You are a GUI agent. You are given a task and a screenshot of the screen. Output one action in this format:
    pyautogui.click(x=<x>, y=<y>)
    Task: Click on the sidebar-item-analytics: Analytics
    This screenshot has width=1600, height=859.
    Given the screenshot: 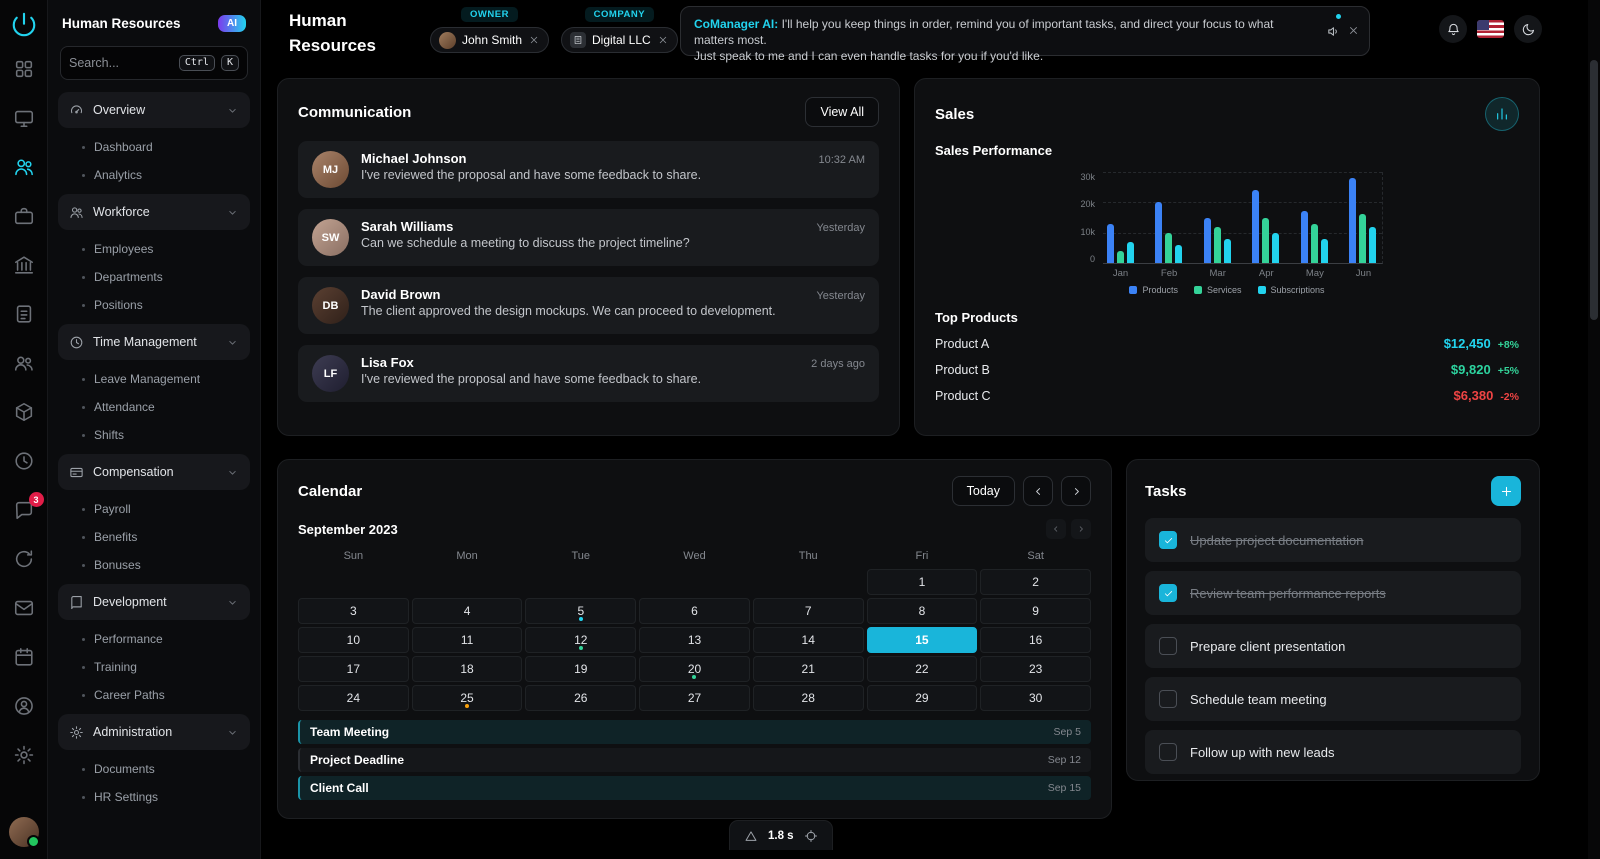 What is the action you would take?
    pyautogui.click(x=154, y=175)
    